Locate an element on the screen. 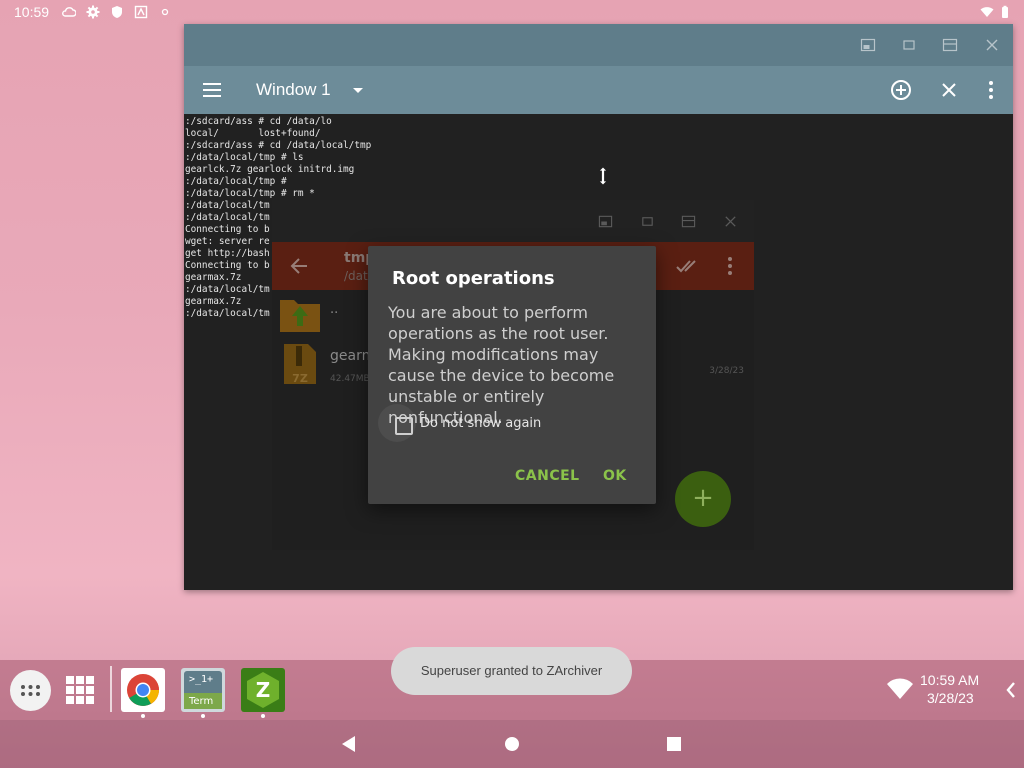  window-maximize-icon is located at coordinates (950, 45).